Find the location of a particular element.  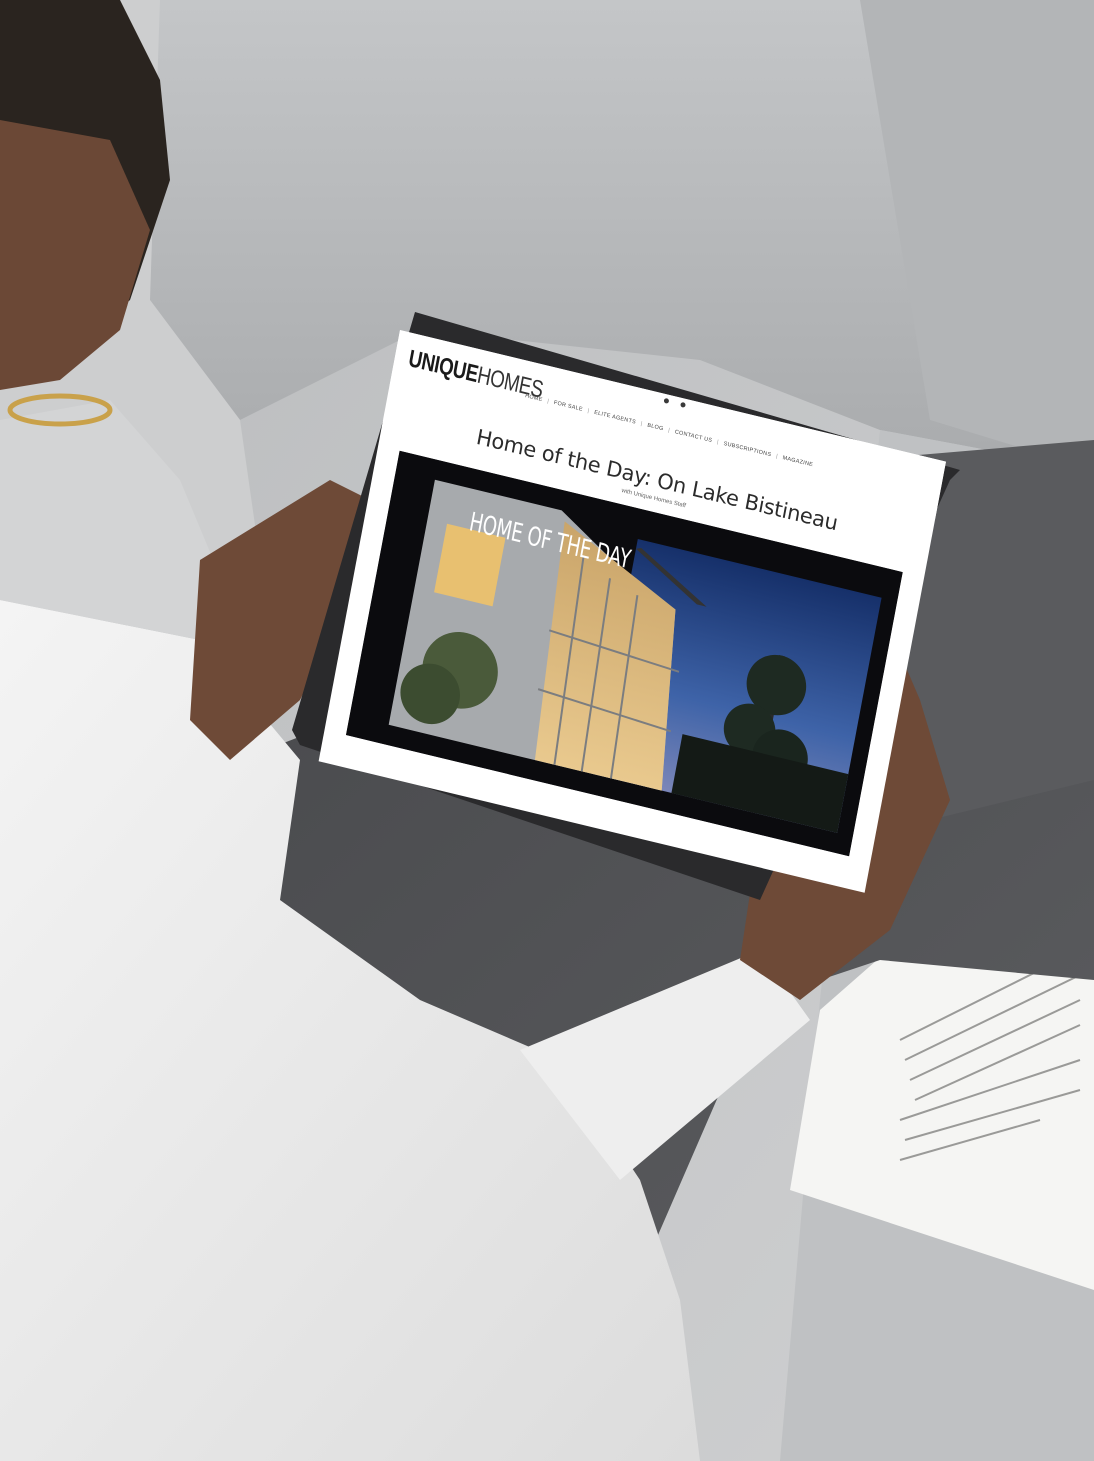

nav-item-subscriptions: SUBSCRIPTIONS is located at coordinates (747, 449).